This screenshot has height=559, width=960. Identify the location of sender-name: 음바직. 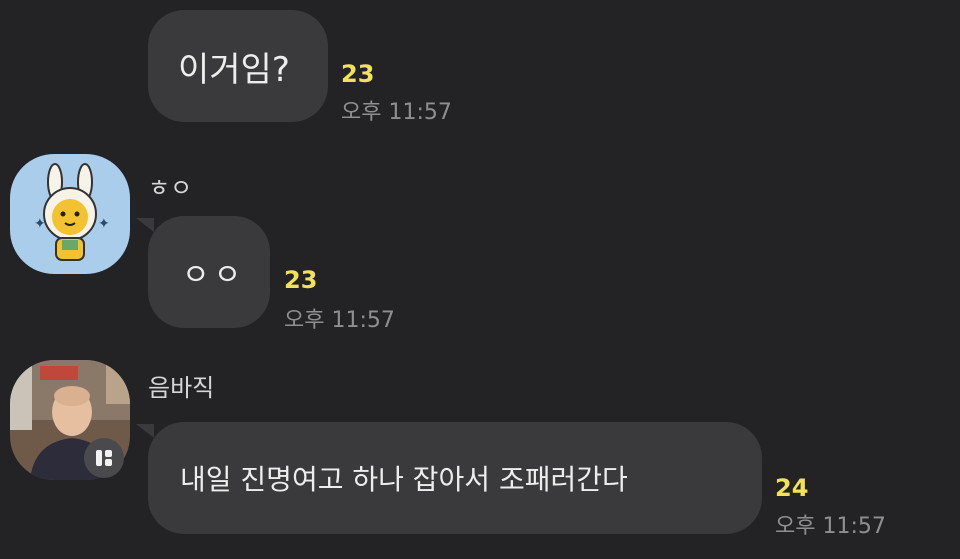
(181, 388).